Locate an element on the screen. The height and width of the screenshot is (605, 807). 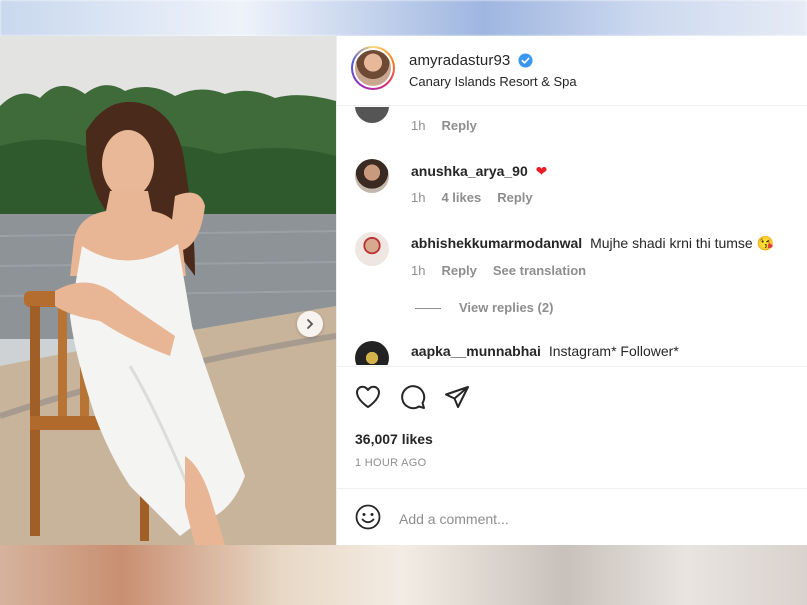
verified-badge-icon is located at coordinates (525, 60).